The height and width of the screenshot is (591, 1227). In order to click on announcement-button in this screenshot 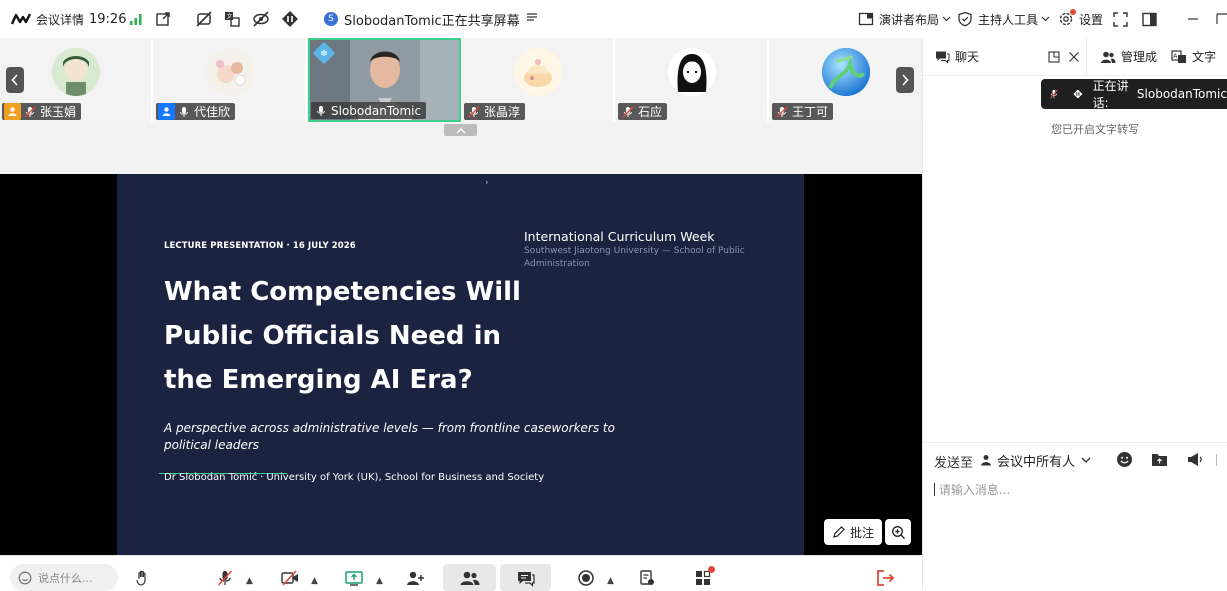, I will do `click(1194, 461)`.